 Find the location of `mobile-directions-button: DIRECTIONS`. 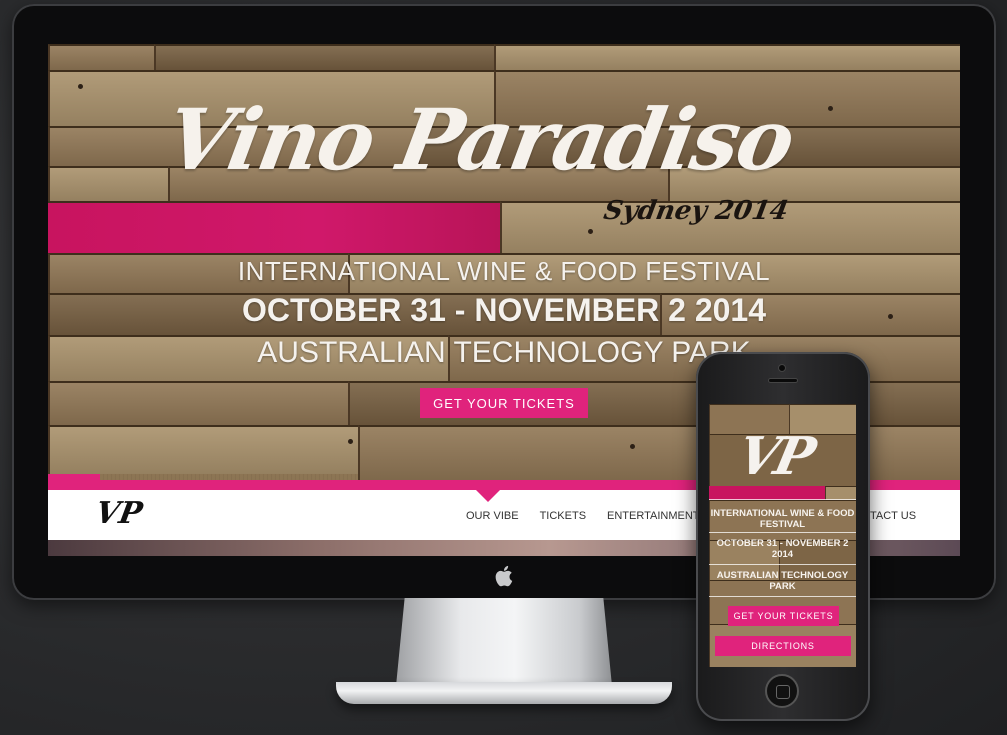

mobile-directions-button: DIRECTIONS is located at coordinates (783, 646).